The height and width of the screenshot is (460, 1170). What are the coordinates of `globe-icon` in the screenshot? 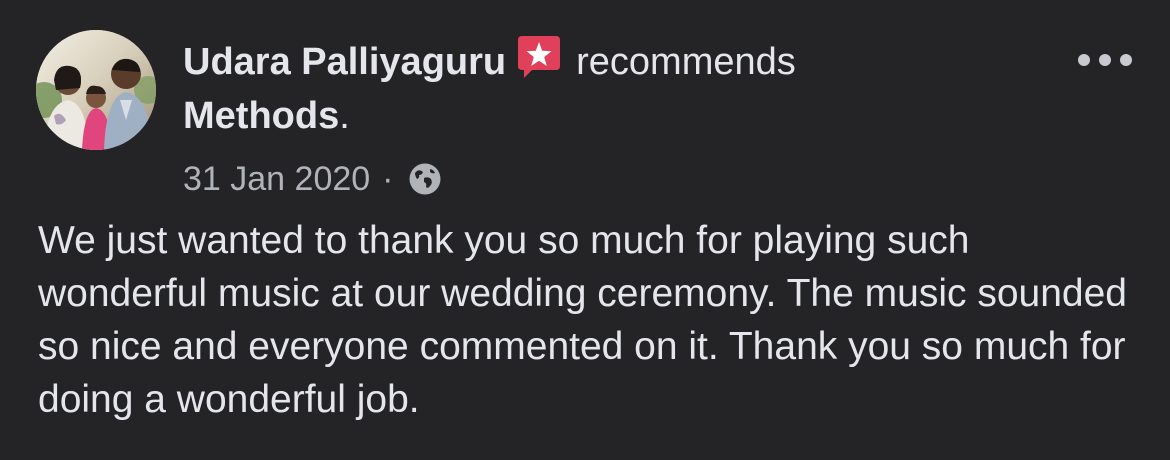 It's located at (425, 179).